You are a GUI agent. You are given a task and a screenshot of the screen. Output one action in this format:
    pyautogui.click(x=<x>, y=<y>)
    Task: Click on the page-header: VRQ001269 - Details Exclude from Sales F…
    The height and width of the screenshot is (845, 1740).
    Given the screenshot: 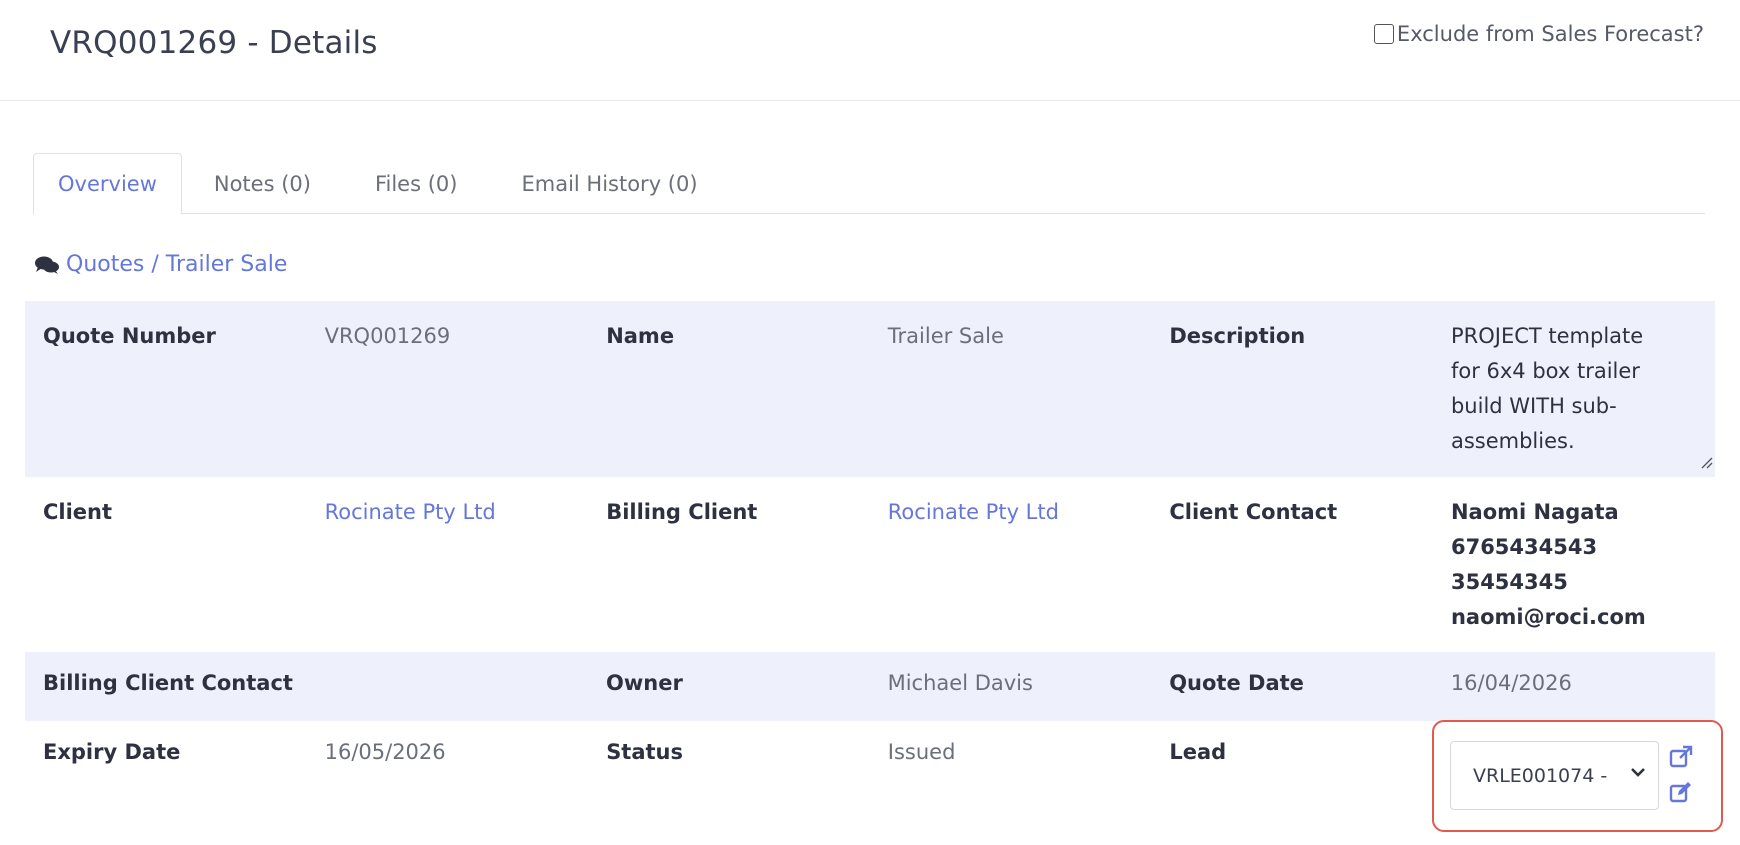 What is the action you would take?
    pyautogui.click(x=870, y=50)
    